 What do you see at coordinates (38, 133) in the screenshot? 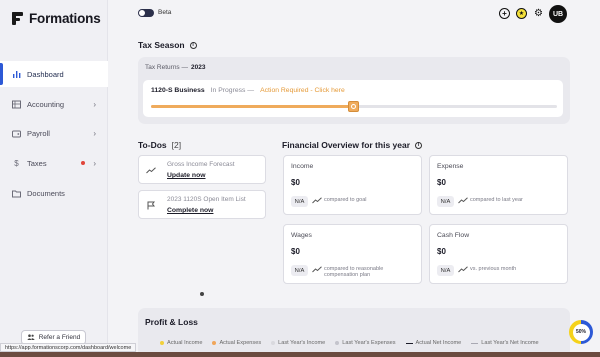
I see `sidebar-item-label: Payroll` at bounding box center [38, 133].